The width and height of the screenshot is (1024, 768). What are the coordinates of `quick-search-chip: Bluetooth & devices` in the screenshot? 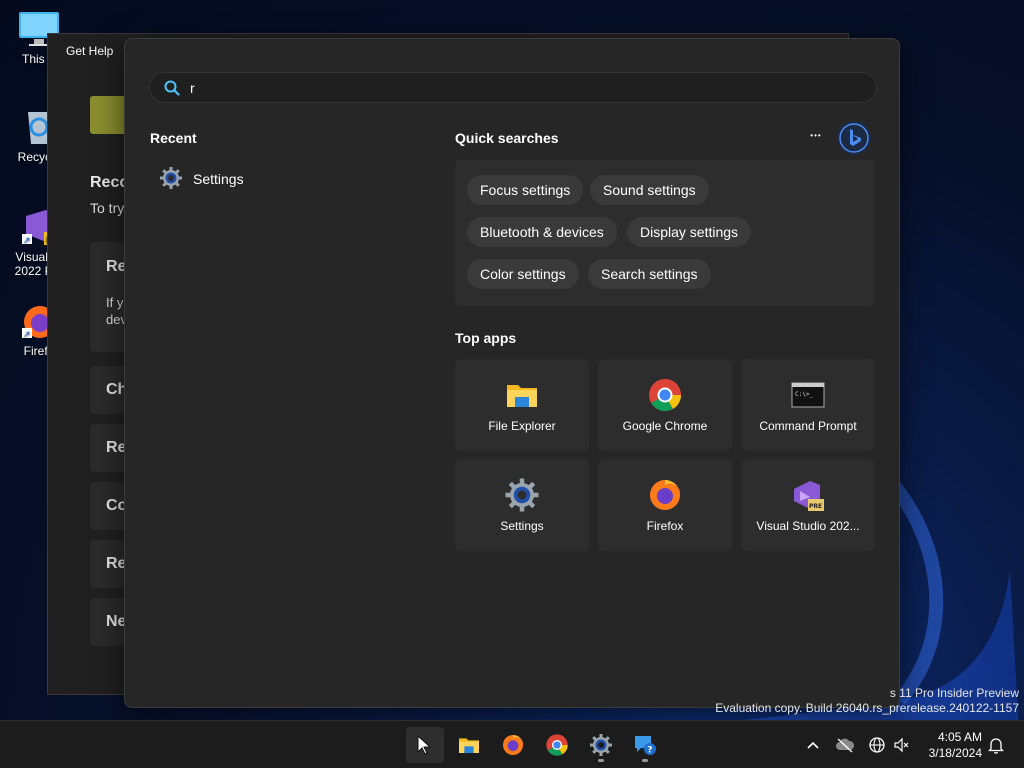 It's located at (542, 232).